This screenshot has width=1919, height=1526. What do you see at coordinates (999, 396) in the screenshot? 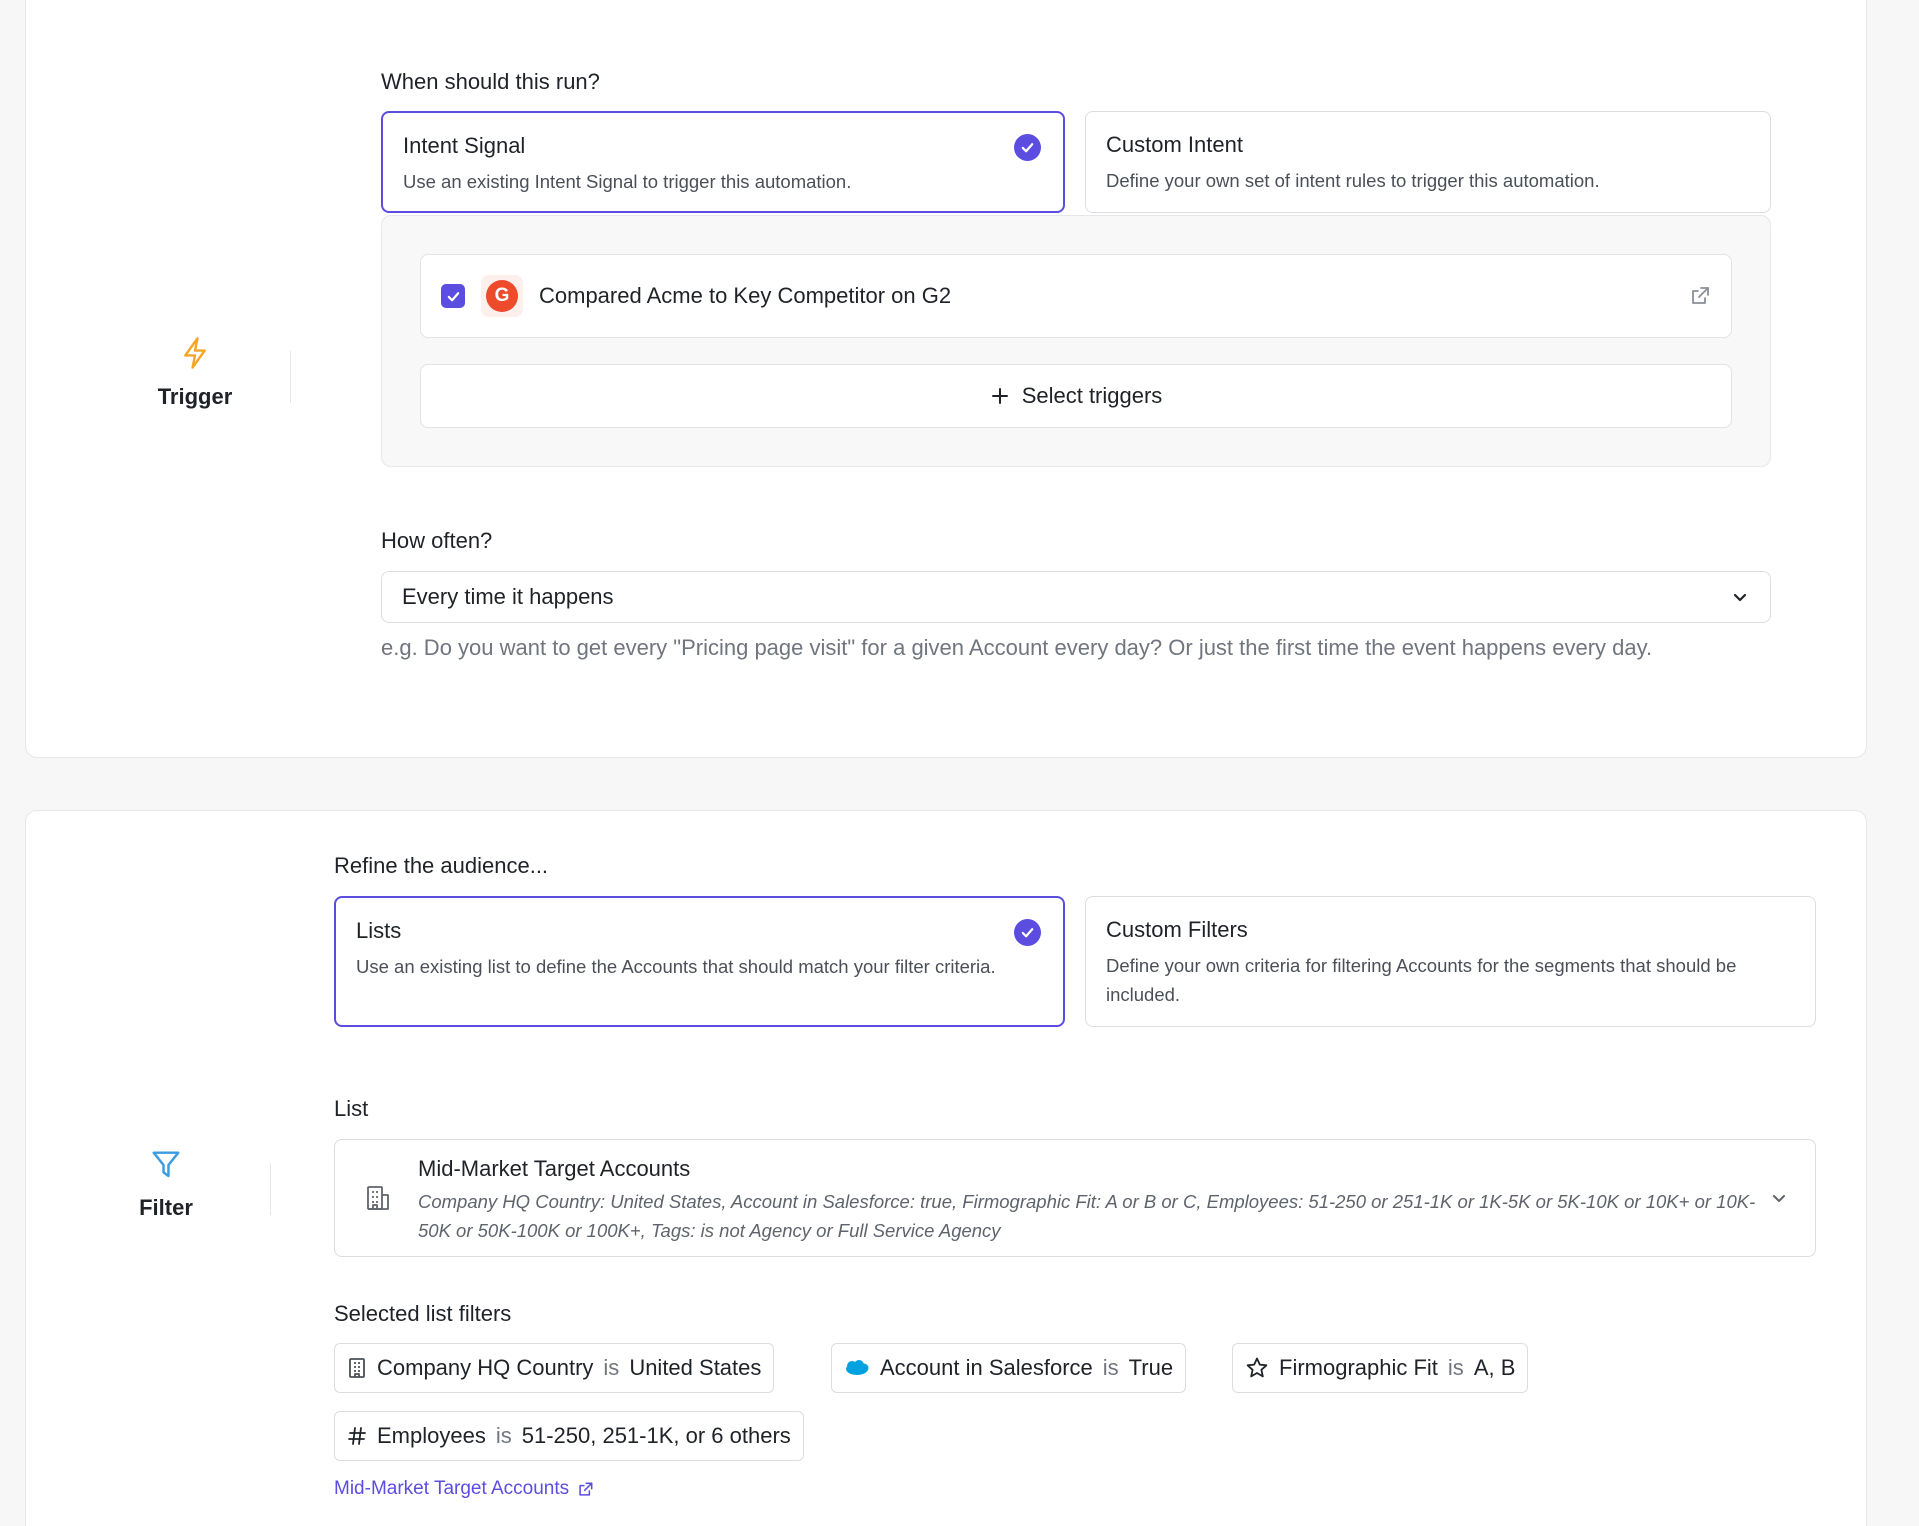
I see `plus-icon` at bounding box center [999, 396].